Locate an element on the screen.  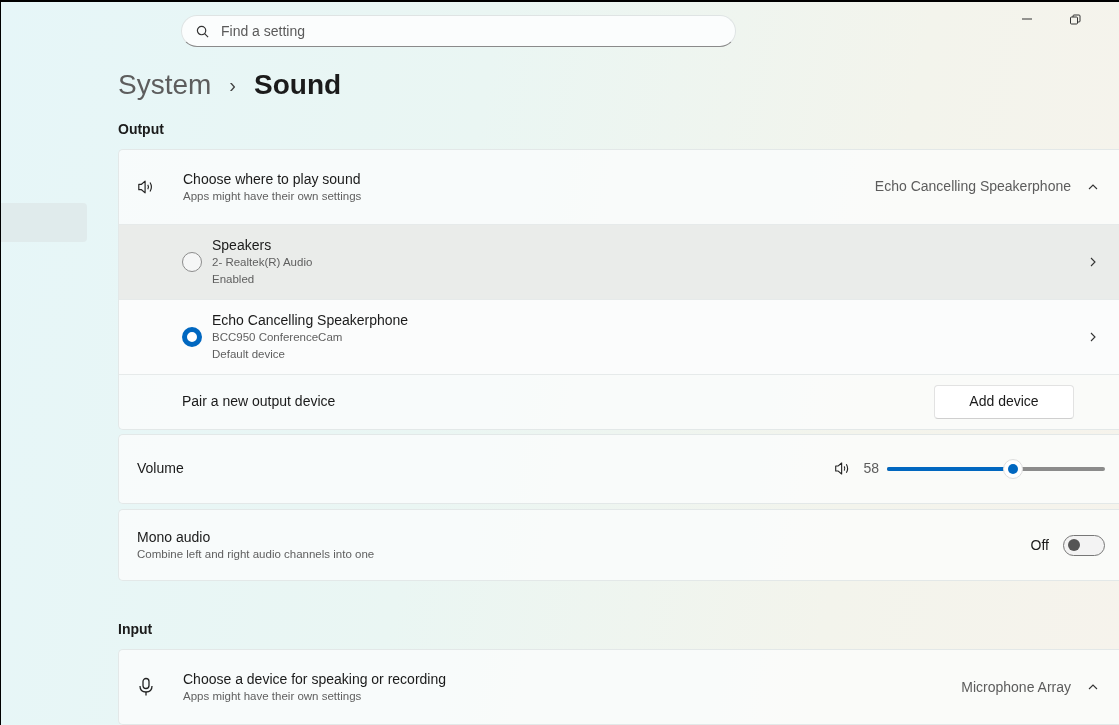
breadcrumb-parent: System is located at coordinates (165, 84).